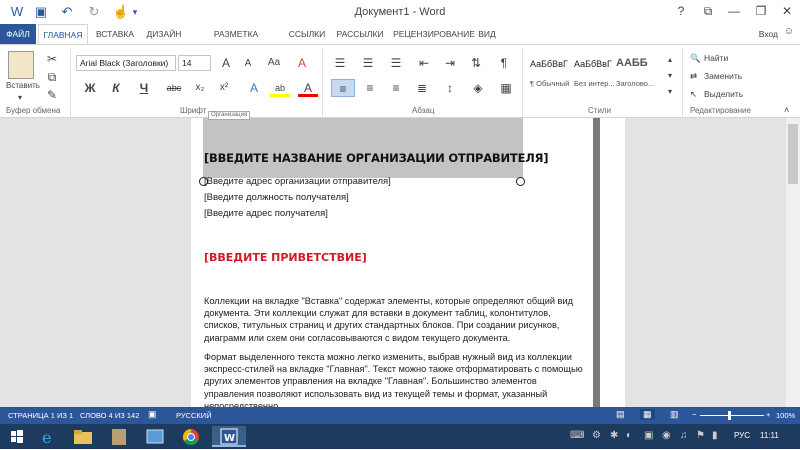 The image size is (800, 450). I want to click on tab-mailings: РАССЫЛКИ, so click(360, 34).